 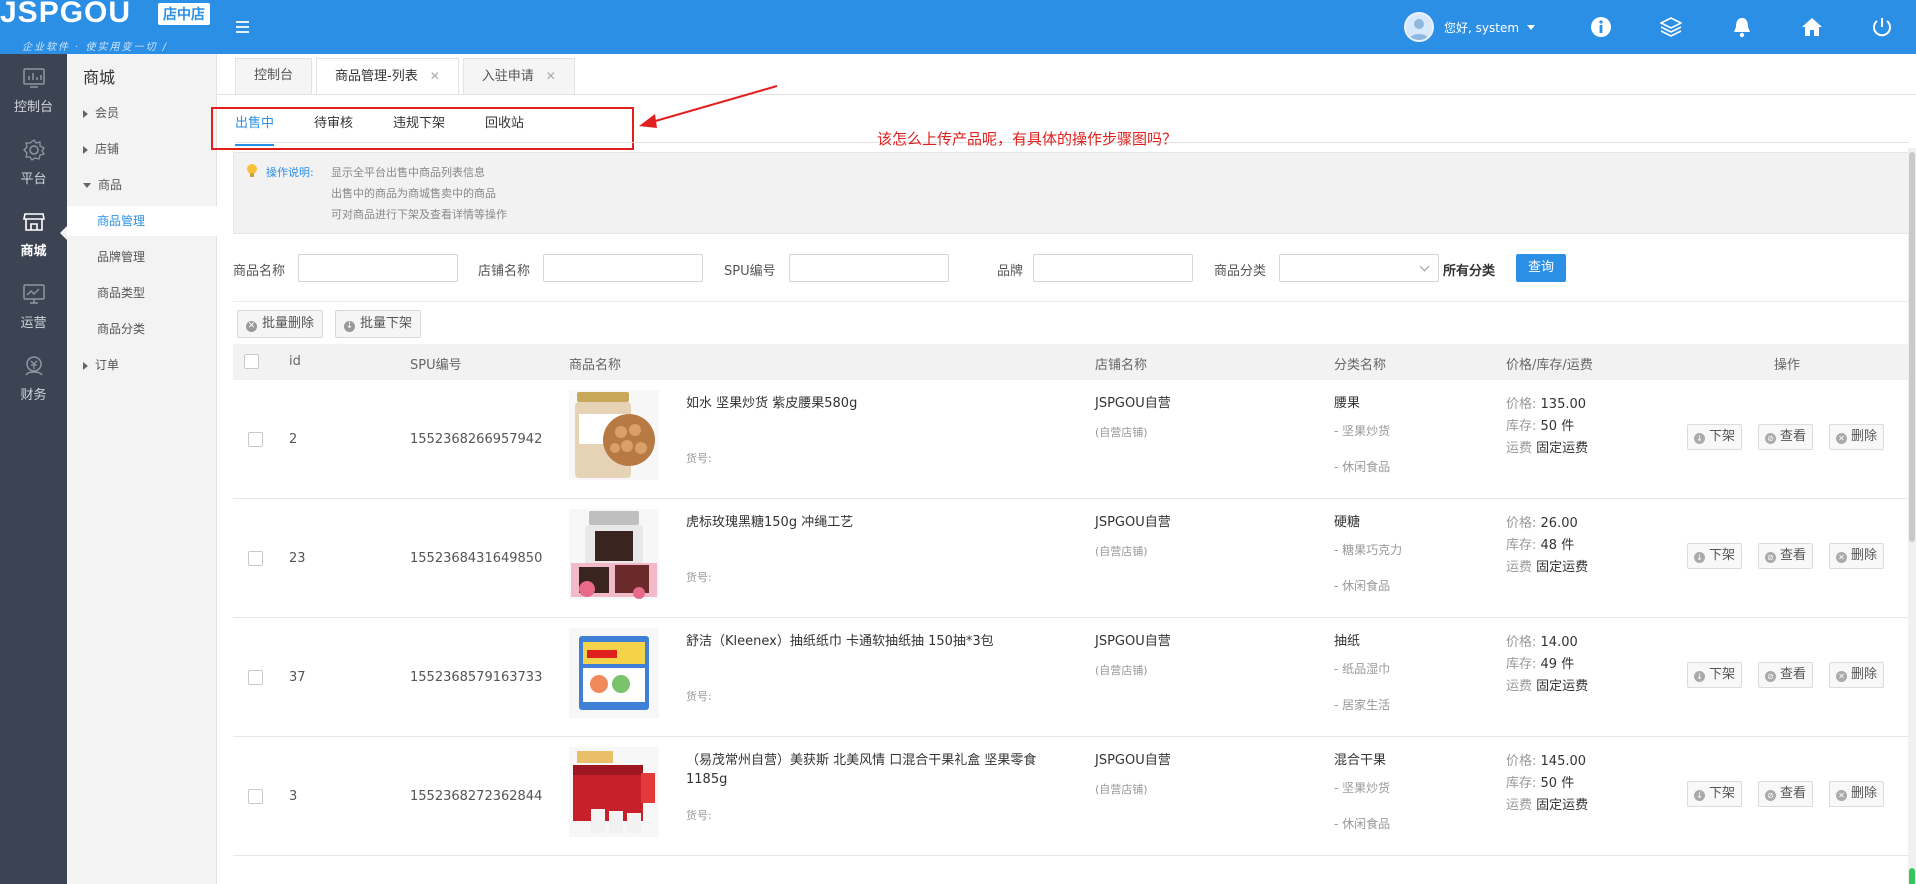 I want to click on subtab-on-sale: 出售中, so click(x=255, y=128).